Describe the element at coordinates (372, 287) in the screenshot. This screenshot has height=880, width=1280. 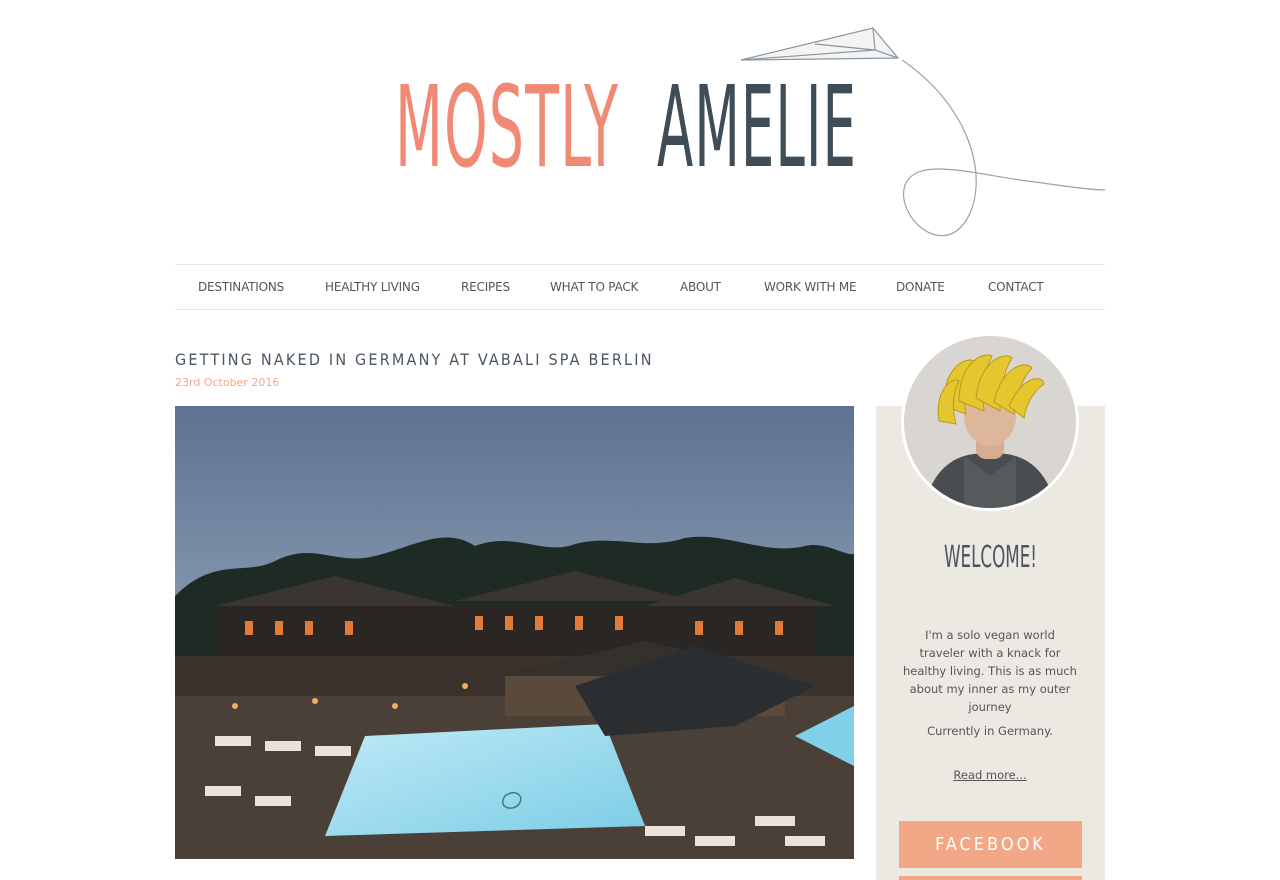
I see `nav-item-healthy-living: HEALTHY LIVING` at that location.